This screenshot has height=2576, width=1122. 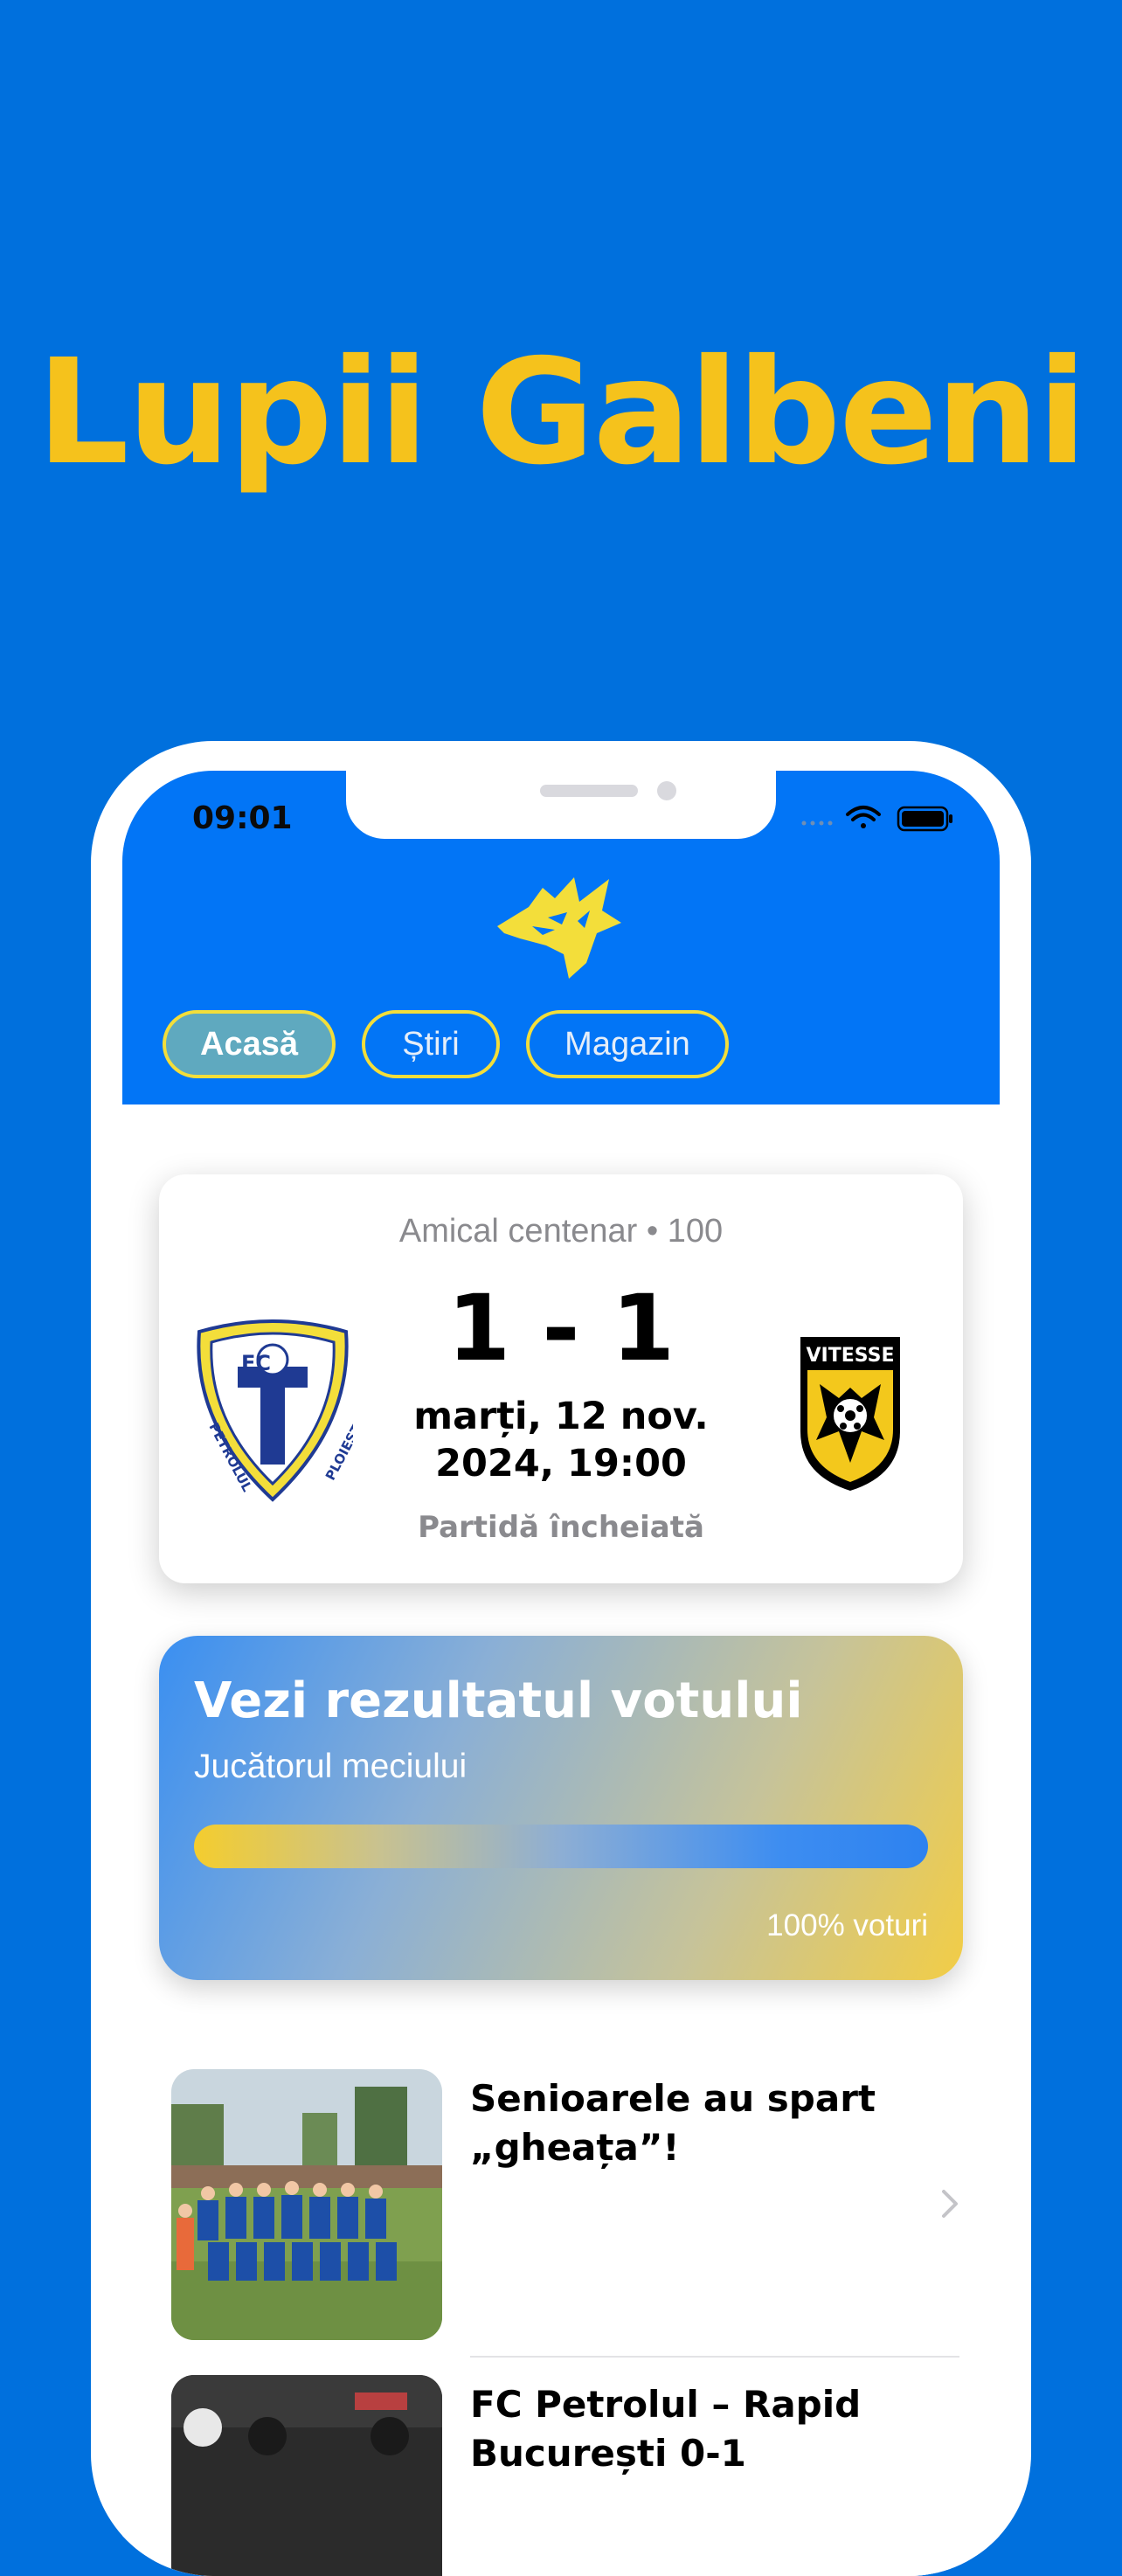 I want to click on news-item: Senioarele au spart „gheața”!, so click(x=585, y=2204).